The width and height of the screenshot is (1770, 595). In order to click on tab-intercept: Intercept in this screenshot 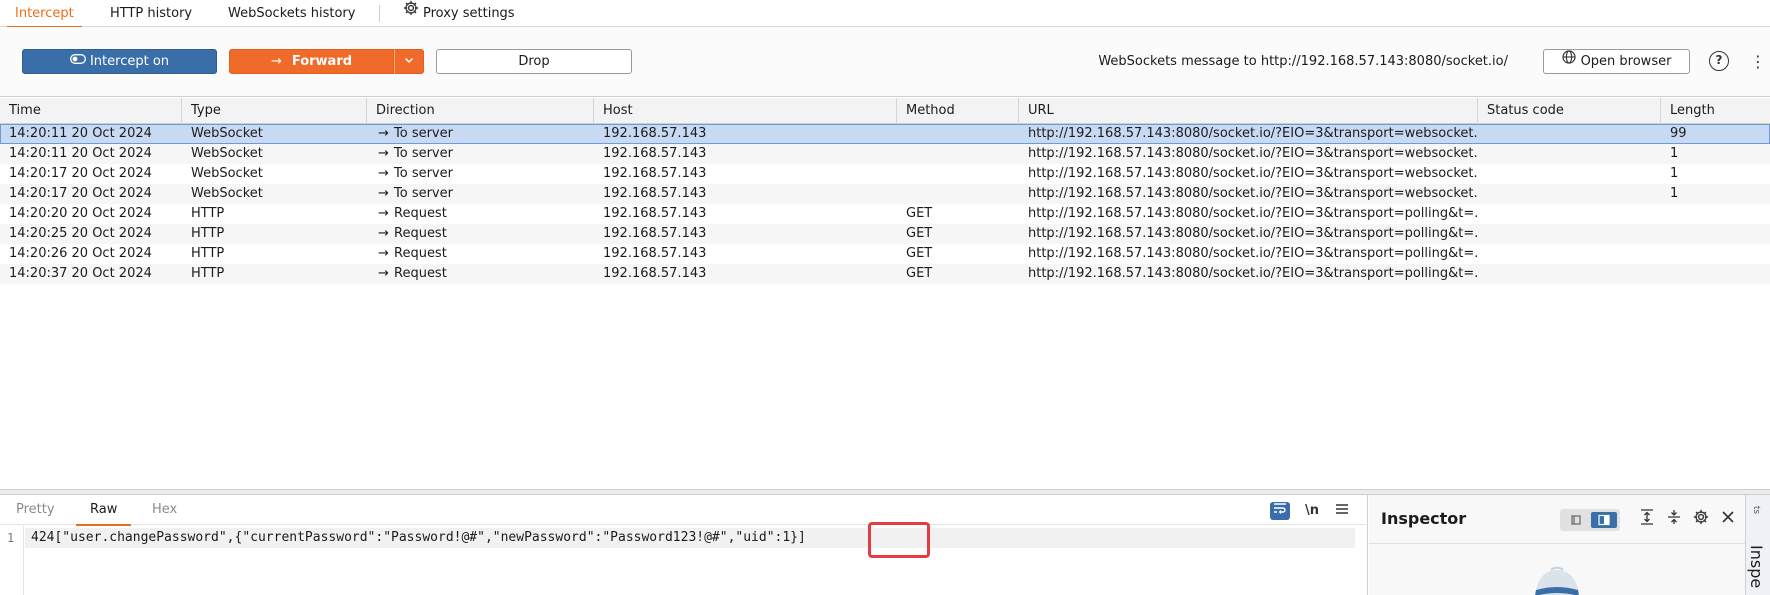, I will do `click(44, 14)`.